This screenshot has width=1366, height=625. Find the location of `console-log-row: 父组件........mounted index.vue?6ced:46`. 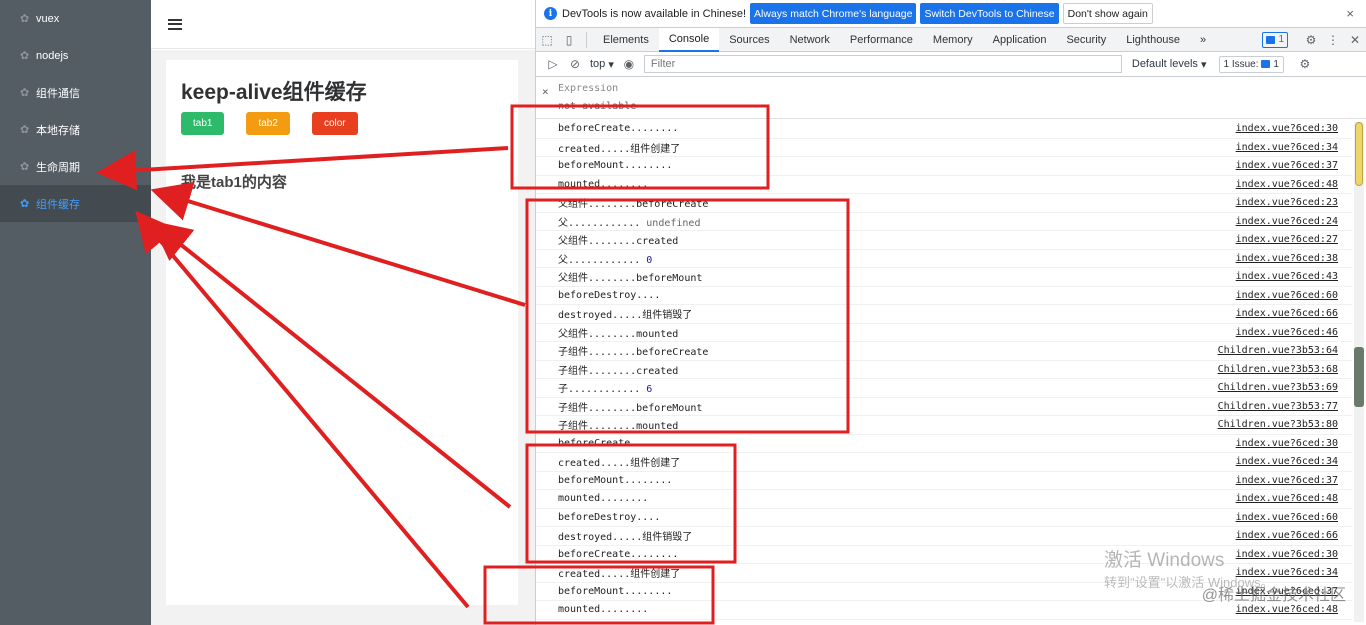

console-log-row: 父组件........mounted index.vue?6ced:46 is located at coordinates (944, 333).